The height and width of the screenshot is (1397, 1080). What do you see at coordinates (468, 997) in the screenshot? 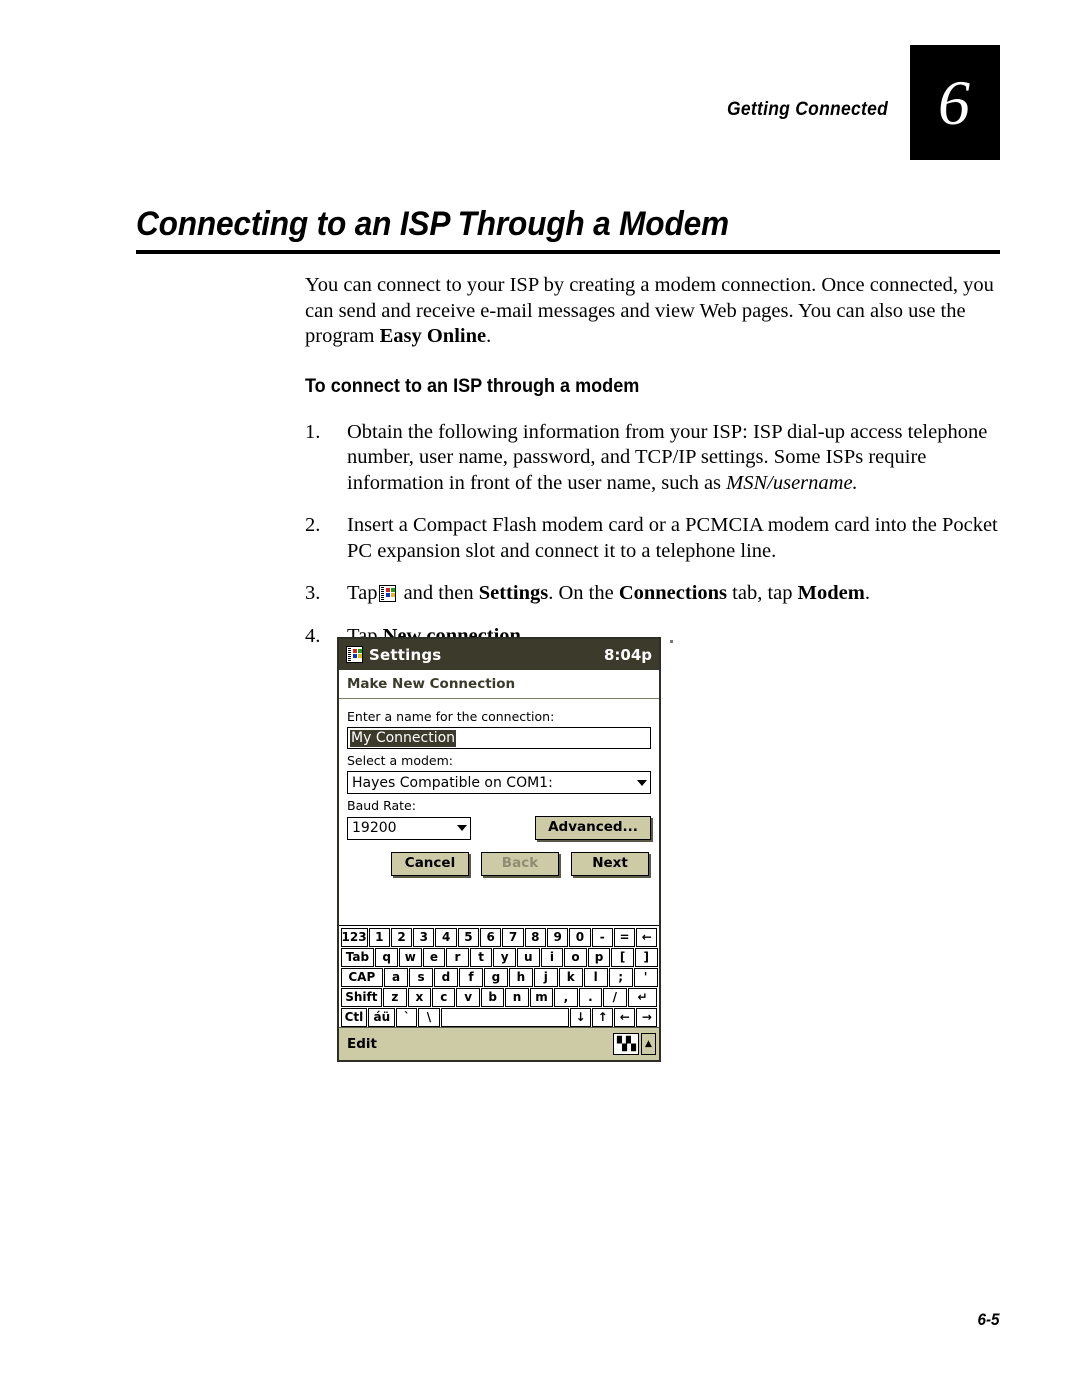
I see `key-v: v` at bounding box center [468, 997].